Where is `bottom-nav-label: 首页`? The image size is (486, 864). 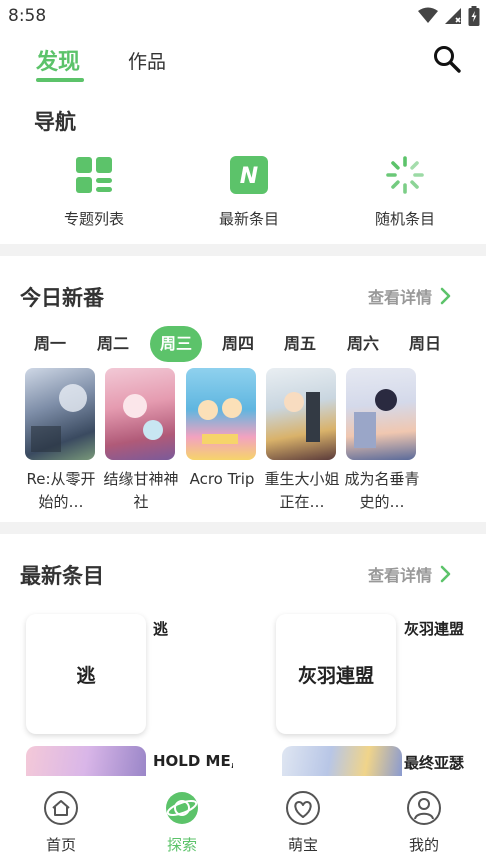
bottom-nav-label: 首页 is located at coordinates (60, 845).